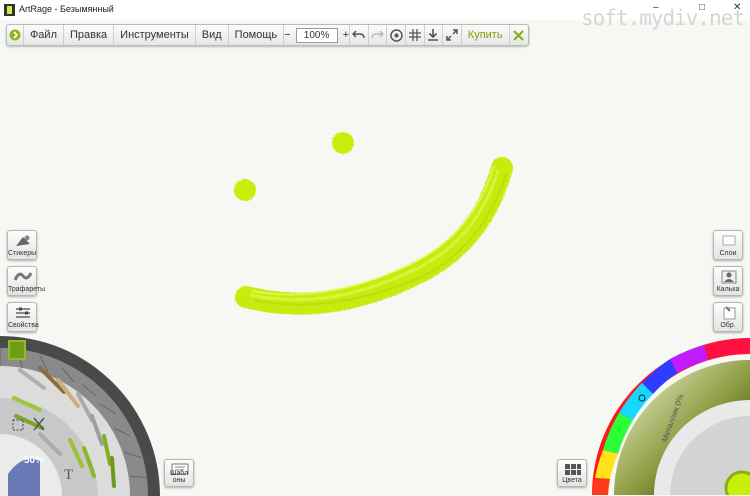  Describe the element at coordinates (68, 475) in the screenshot. I see `text-tool-icon: T` at that location.